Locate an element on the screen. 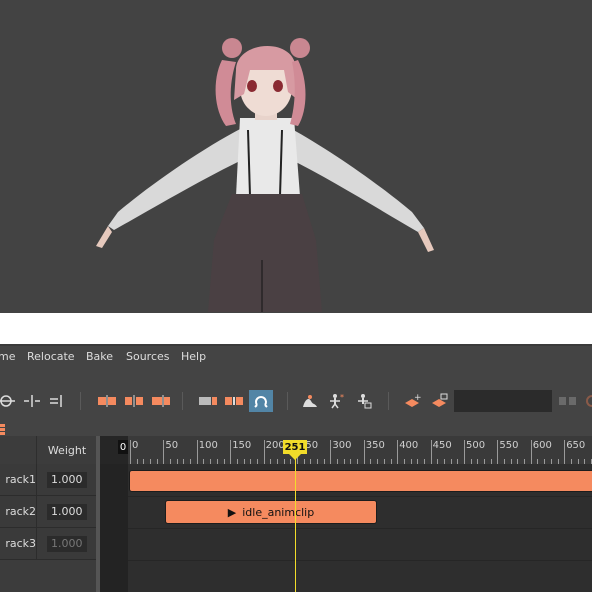 This screenshot has height=592, width=592. track-row: rack2 1.000 is located at coordinates (48, 512).